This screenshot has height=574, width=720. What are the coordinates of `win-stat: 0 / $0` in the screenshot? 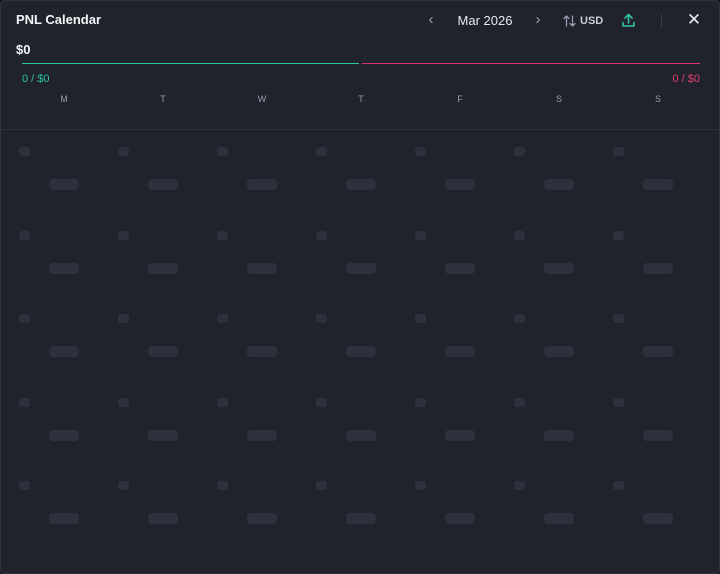 It's located at (36, 79).